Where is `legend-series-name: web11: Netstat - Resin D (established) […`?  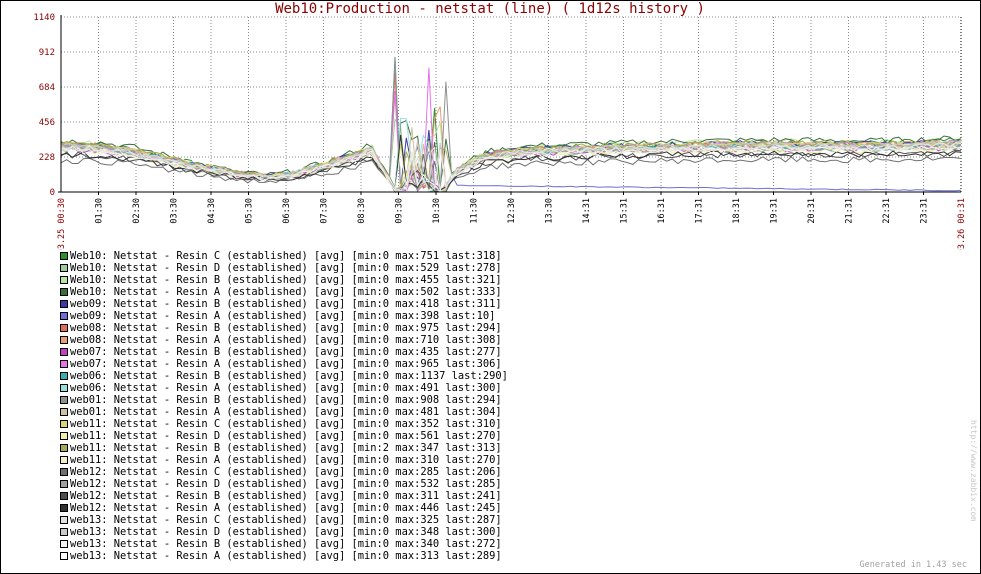 legend-series-name: web11: Netstat - Resin D (established) [… is located at coordinates (208, 436).